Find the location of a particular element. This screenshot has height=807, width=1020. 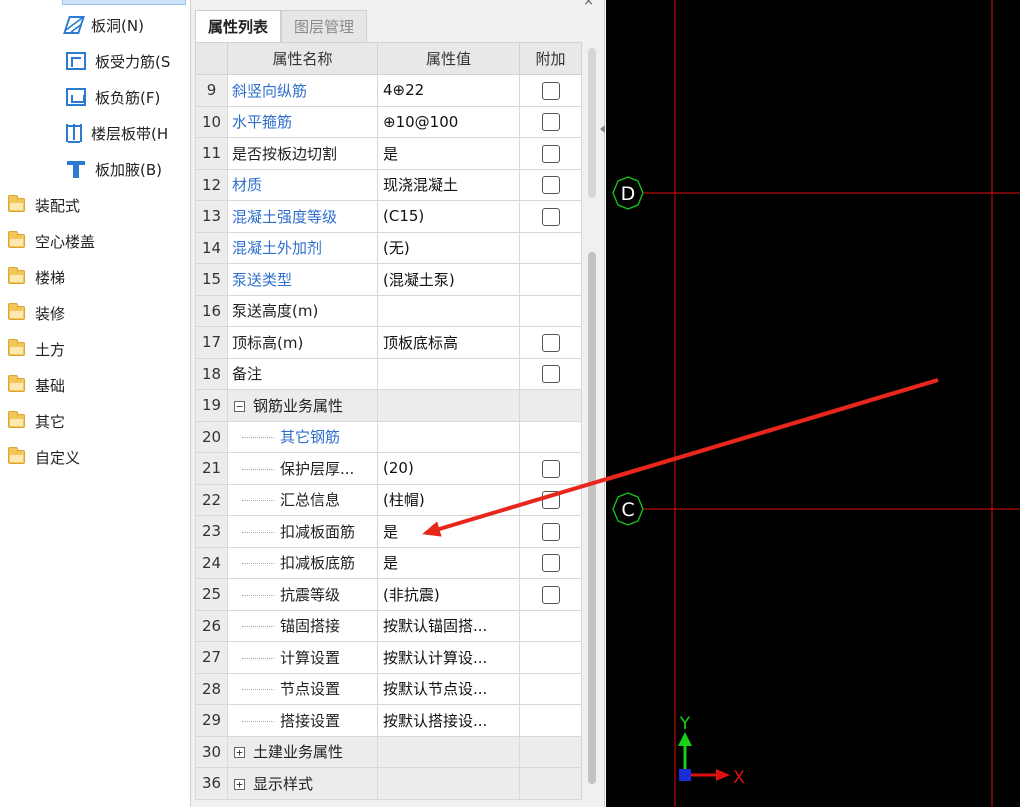

scrollbar-upper-region is located at coordinates (592, 123).